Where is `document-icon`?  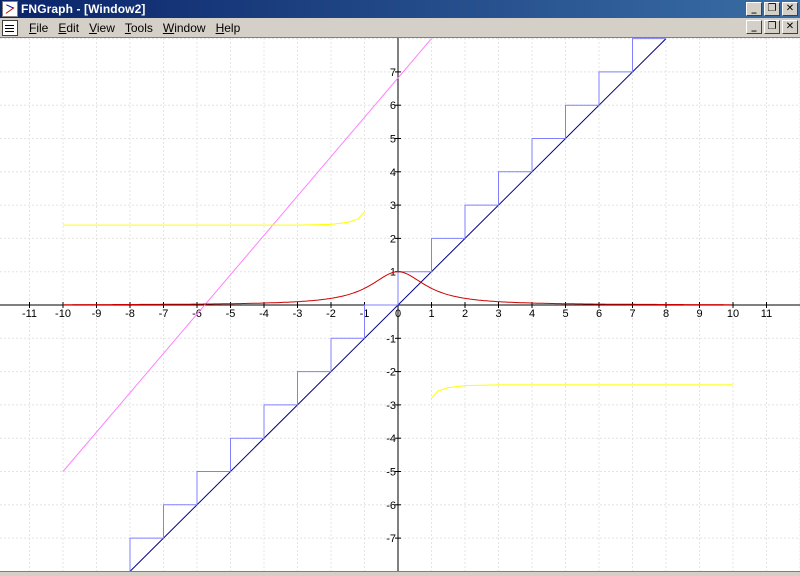
document-icon is located at coordinates (10, 27).